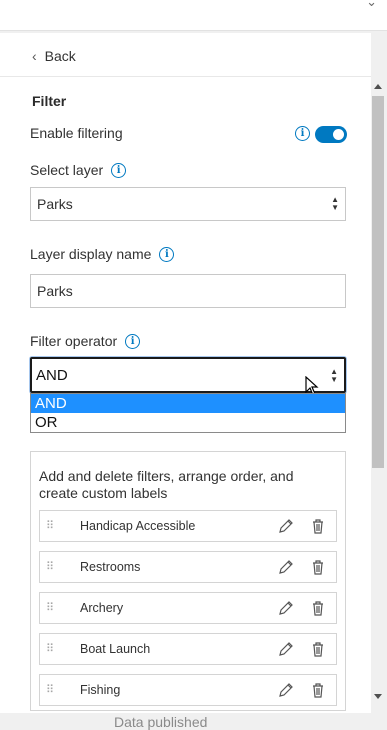  Describe the element at coordinates (378, 282) in the screenshot. I see `scrollbar-thumb` at that location.